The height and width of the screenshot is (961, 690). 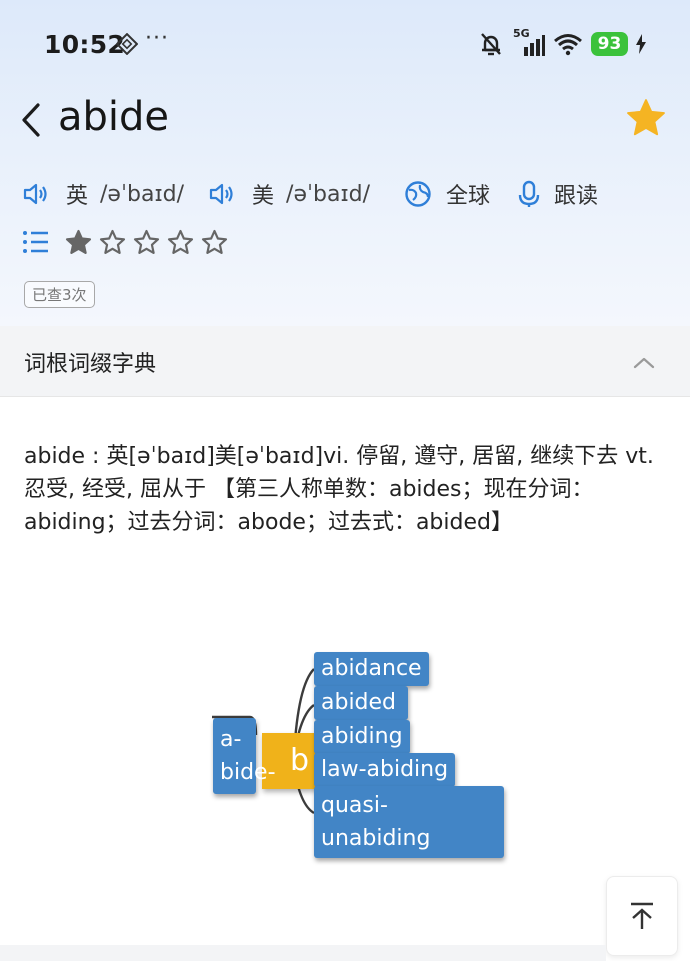 What do you see at coordinates (609, 44) in the screenshot?
I see `battery-indicator: 93` at bounding box center [609, 44].